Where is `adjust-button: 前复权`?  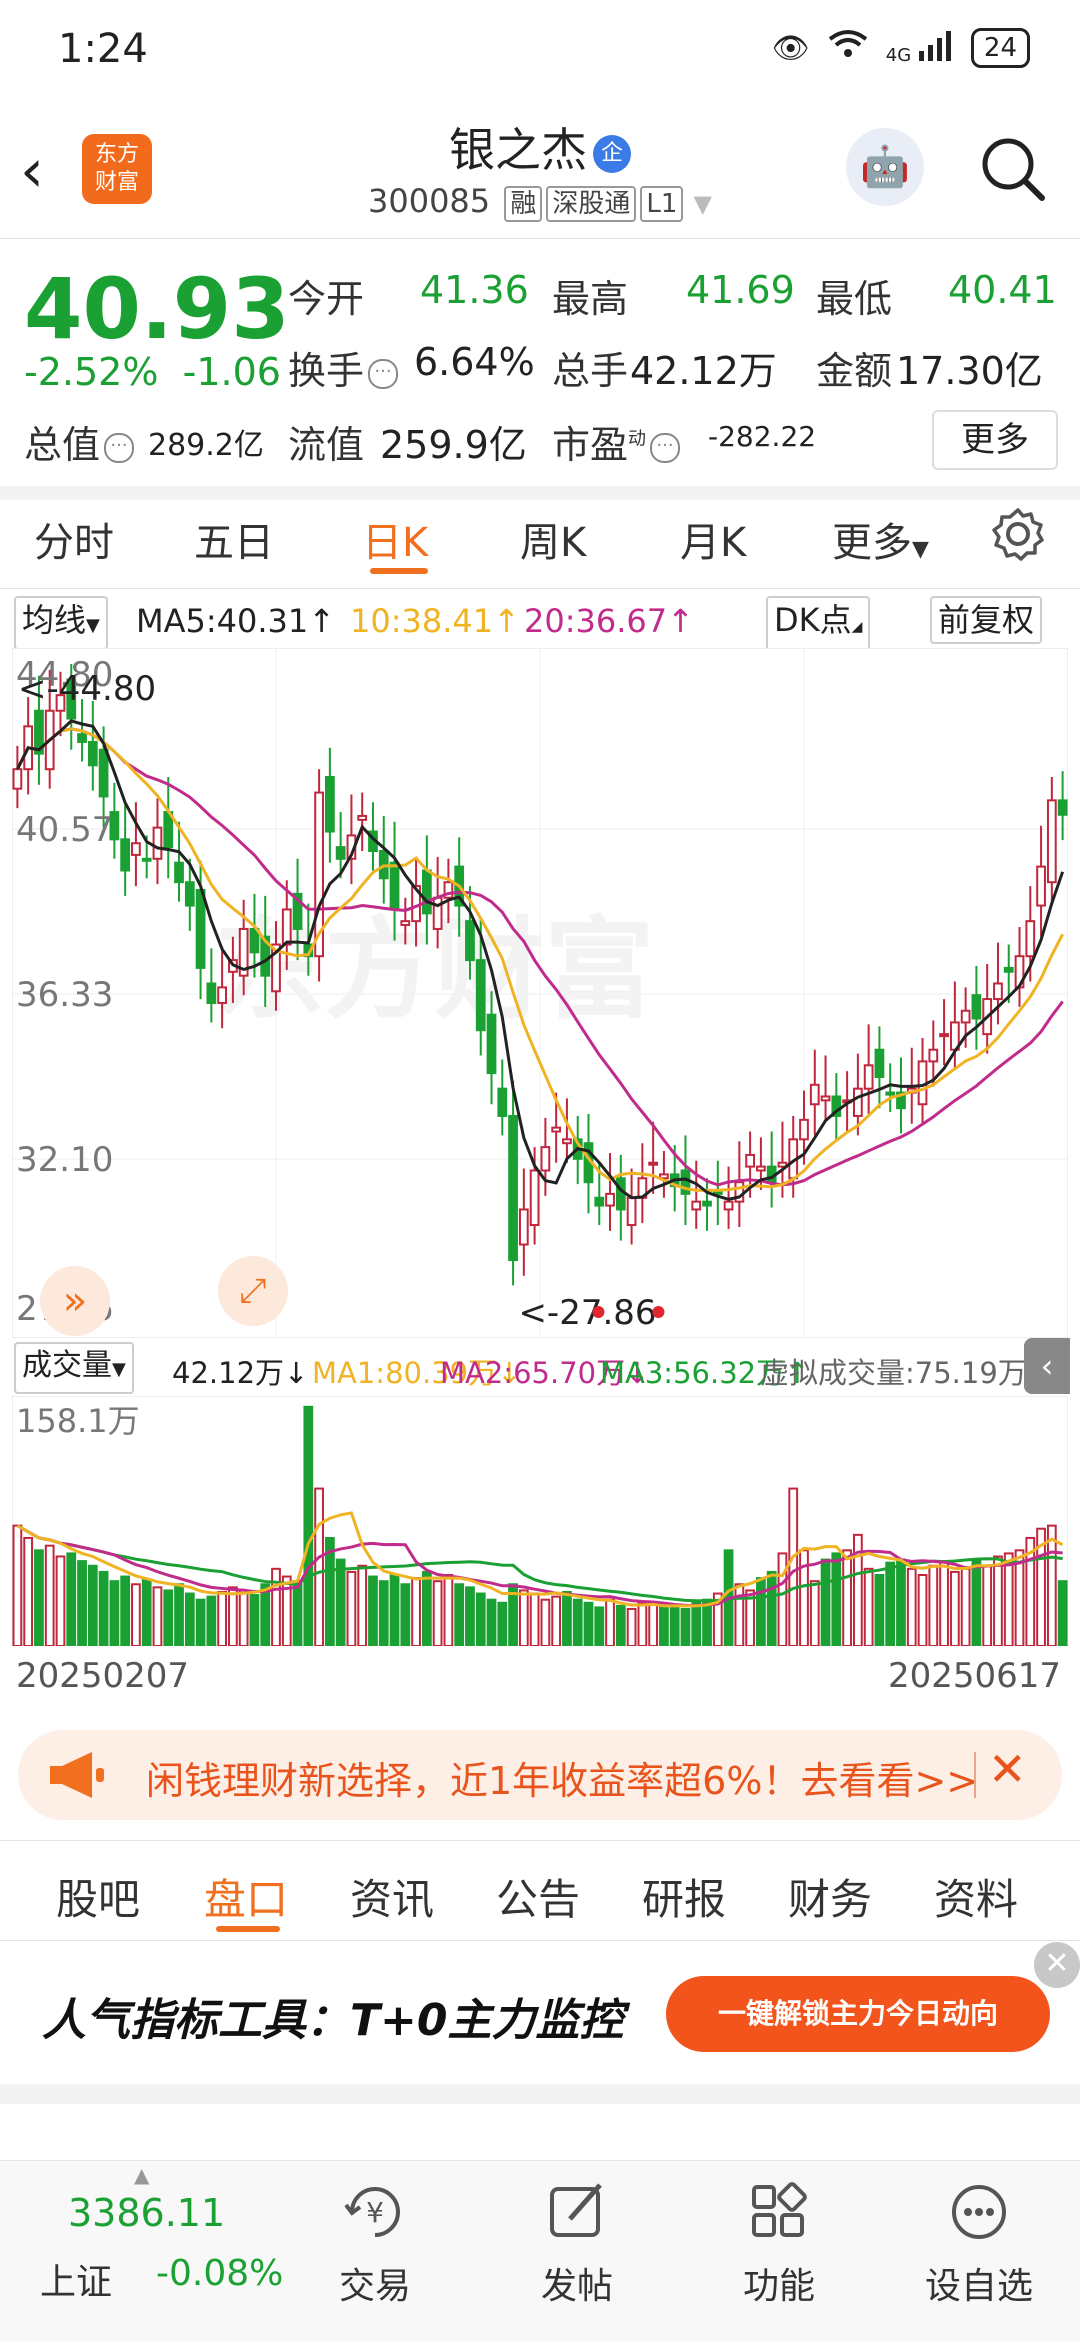
adjust-button: 前复权 is located at coordinates (986, 620).